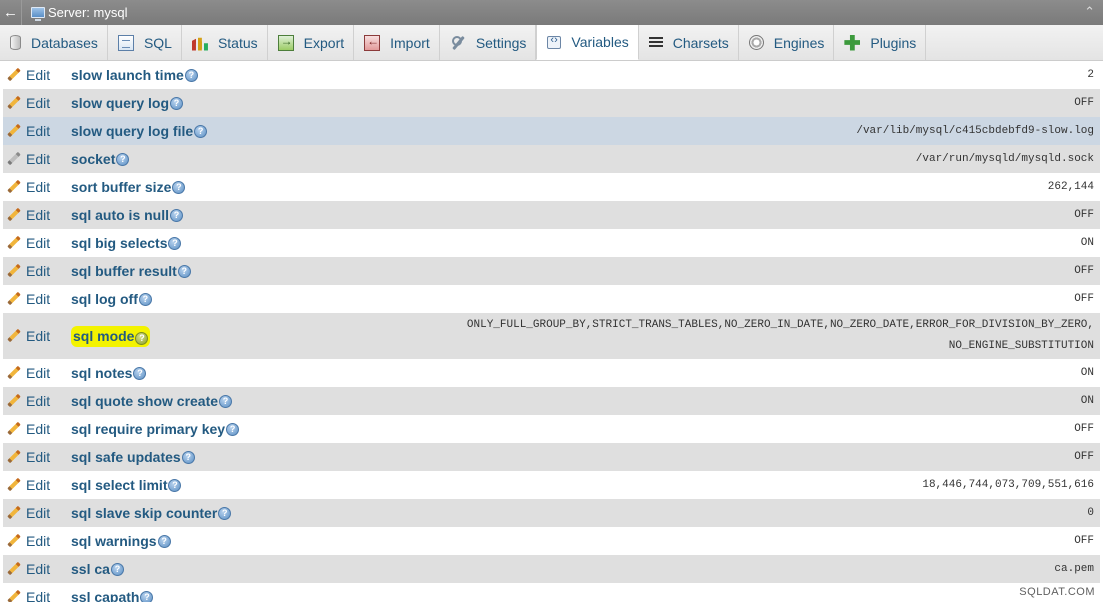 The height and width of the screenshot is (602, 1103). What do you see at coordinates (149, 513) in the screenshot?
I see `variable-name: sql slave skip counter?` at bounding box center [149, 513].